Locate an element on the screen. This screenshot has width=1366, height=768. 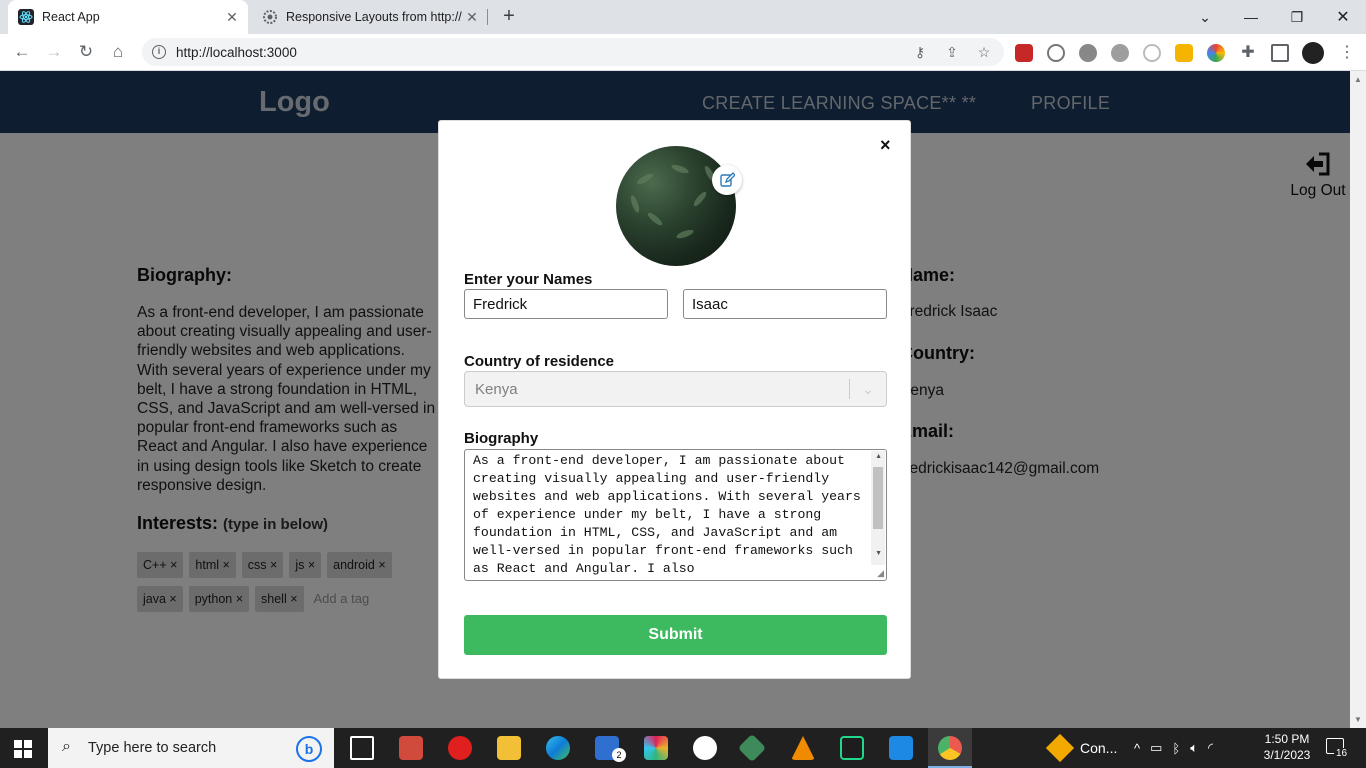
profile-picture is located at coordinates (676, 206).